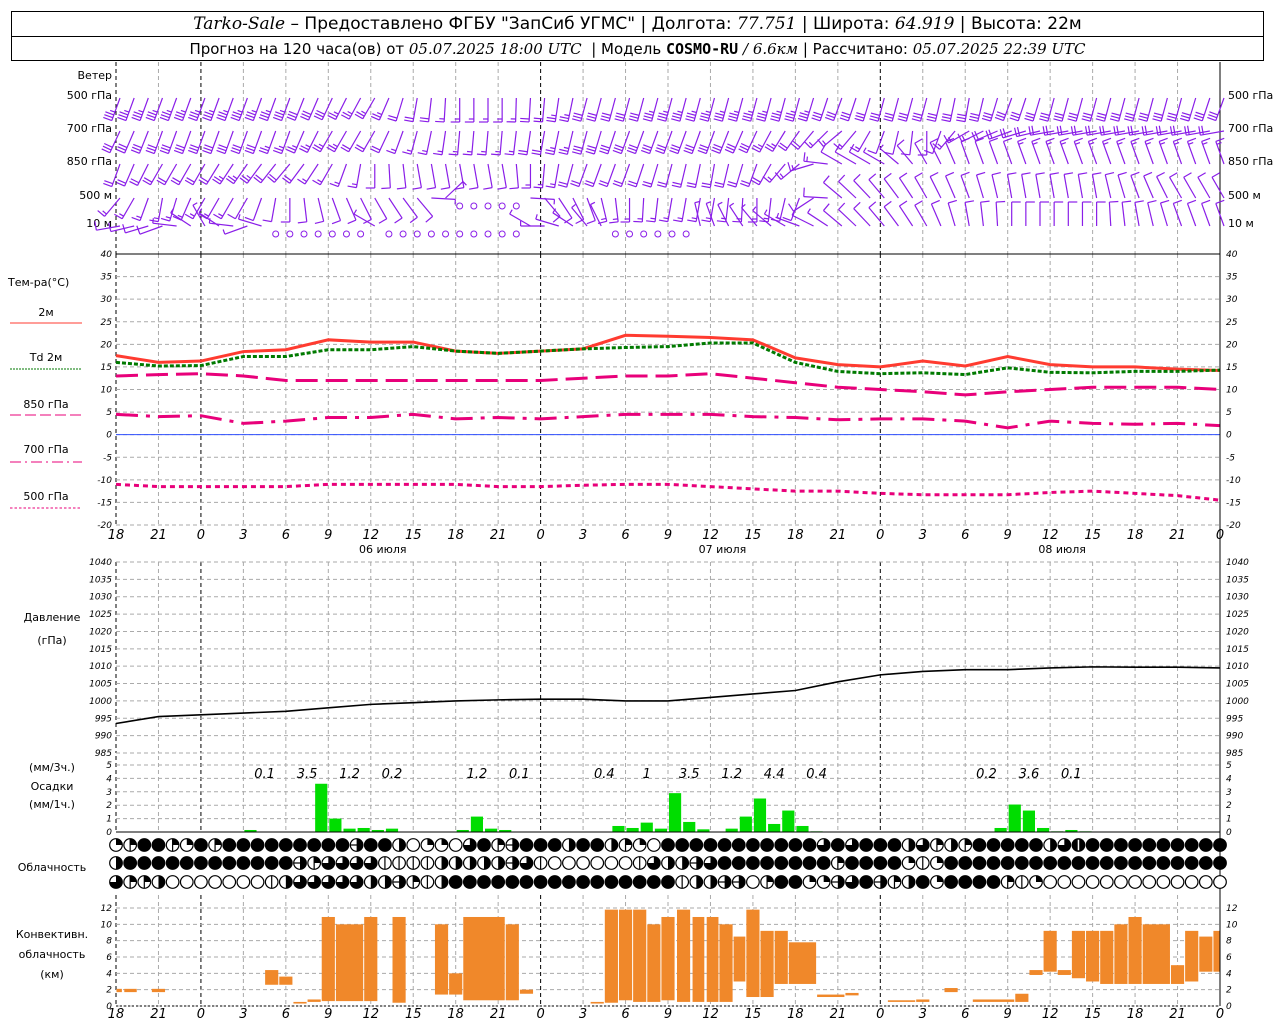 This screenshot has height=1024, width=1280. Describe the element at coordinates (1241, 223) in the screenshot. I see `wind-level-label-right: 10 м` at that location.